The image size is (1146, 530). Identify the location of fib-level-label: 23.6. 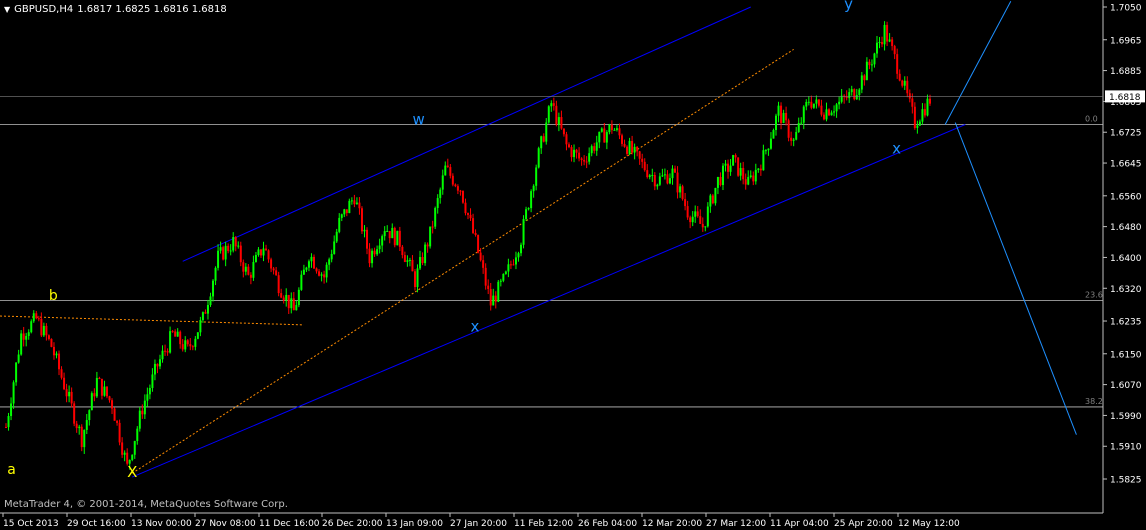
(1094, 295).